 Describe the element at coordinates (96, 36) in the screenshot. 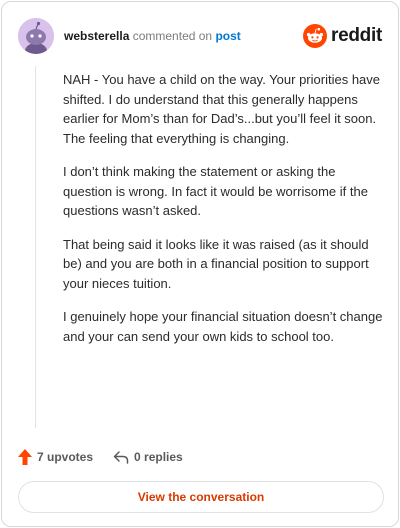

I see `username-link: websterella` at that location.